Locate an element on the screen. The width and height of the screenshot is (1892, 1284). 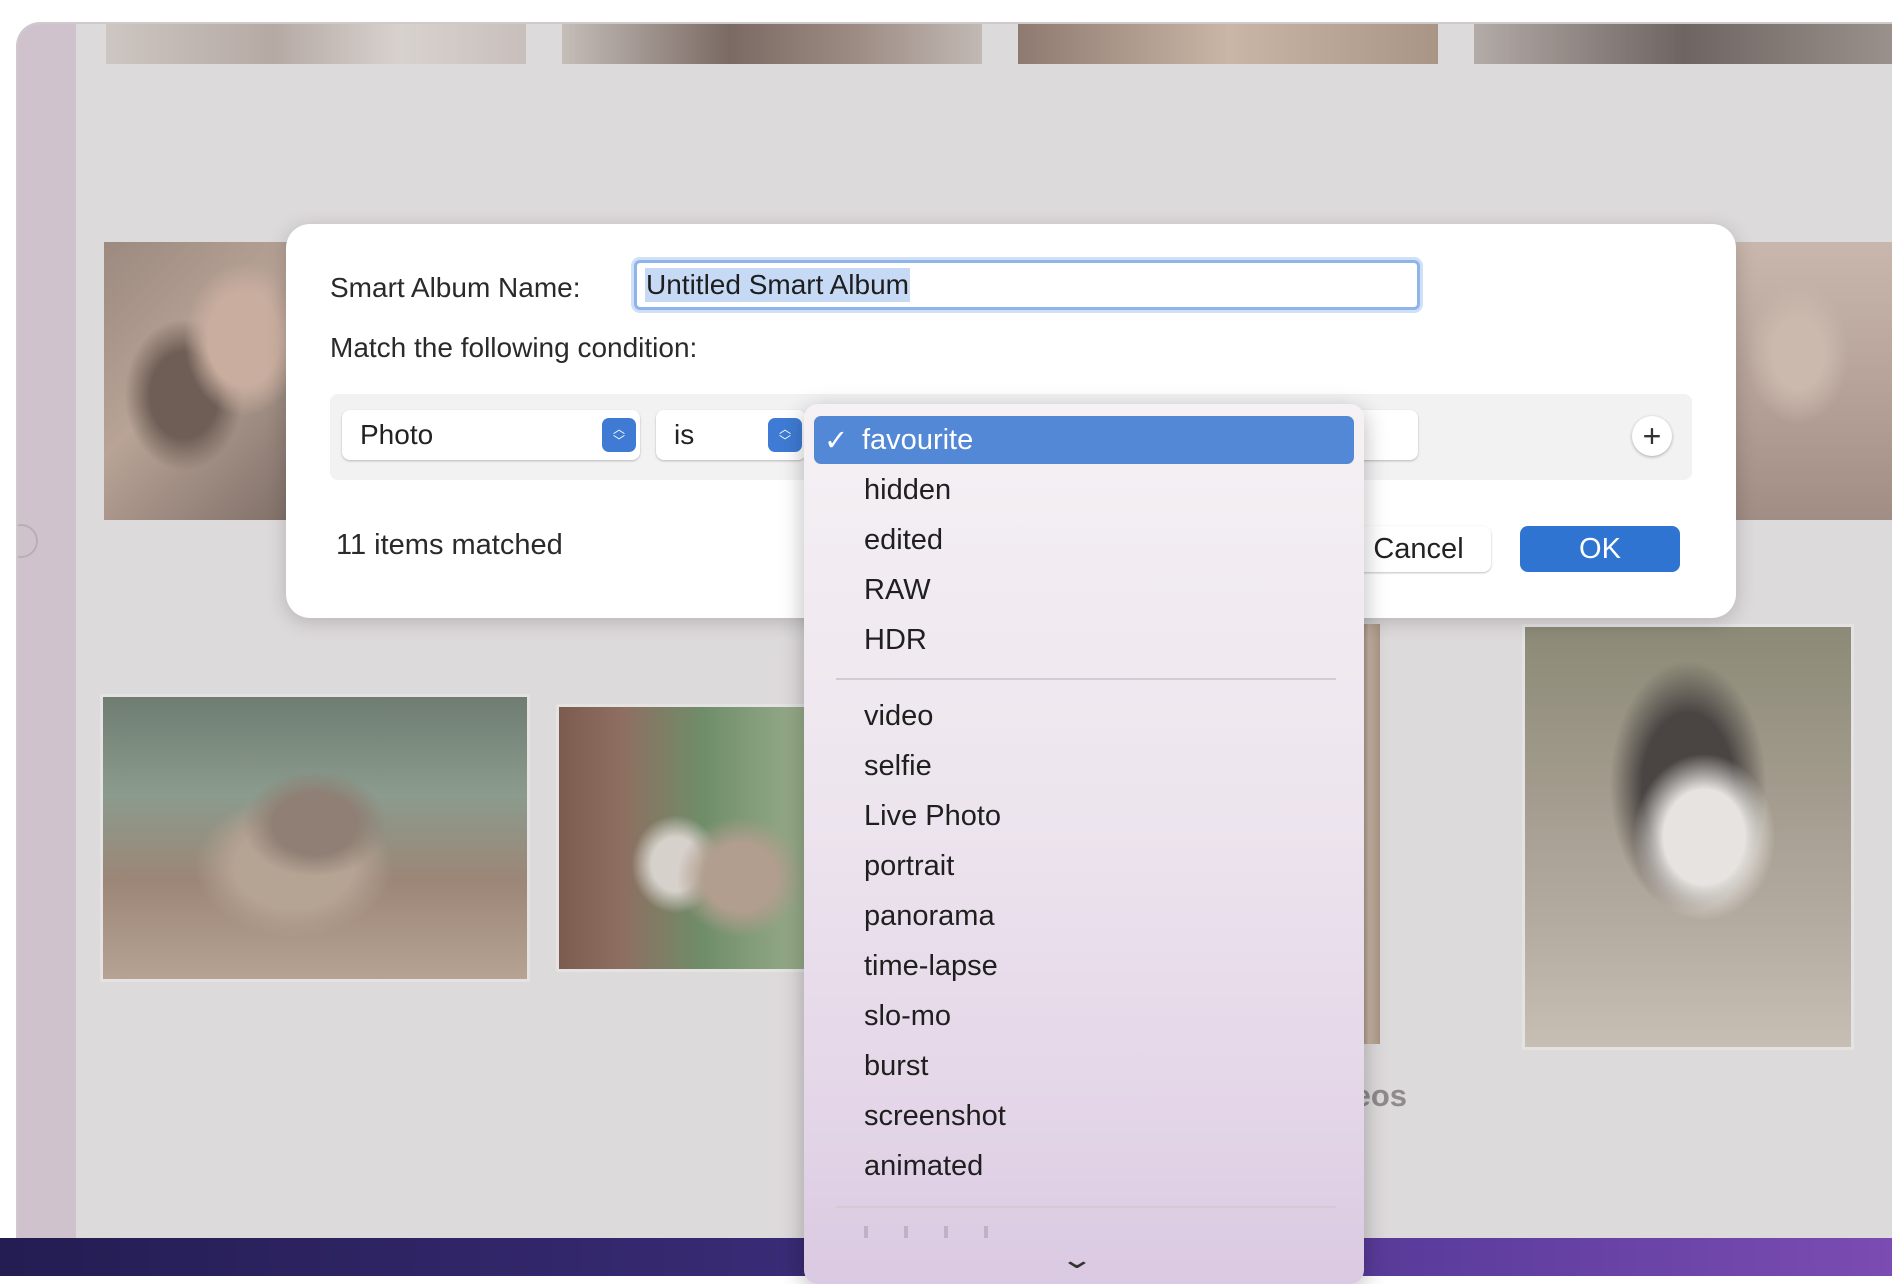
menu-item-screenshot: screenshot is located at coordinates (1084, 1116).